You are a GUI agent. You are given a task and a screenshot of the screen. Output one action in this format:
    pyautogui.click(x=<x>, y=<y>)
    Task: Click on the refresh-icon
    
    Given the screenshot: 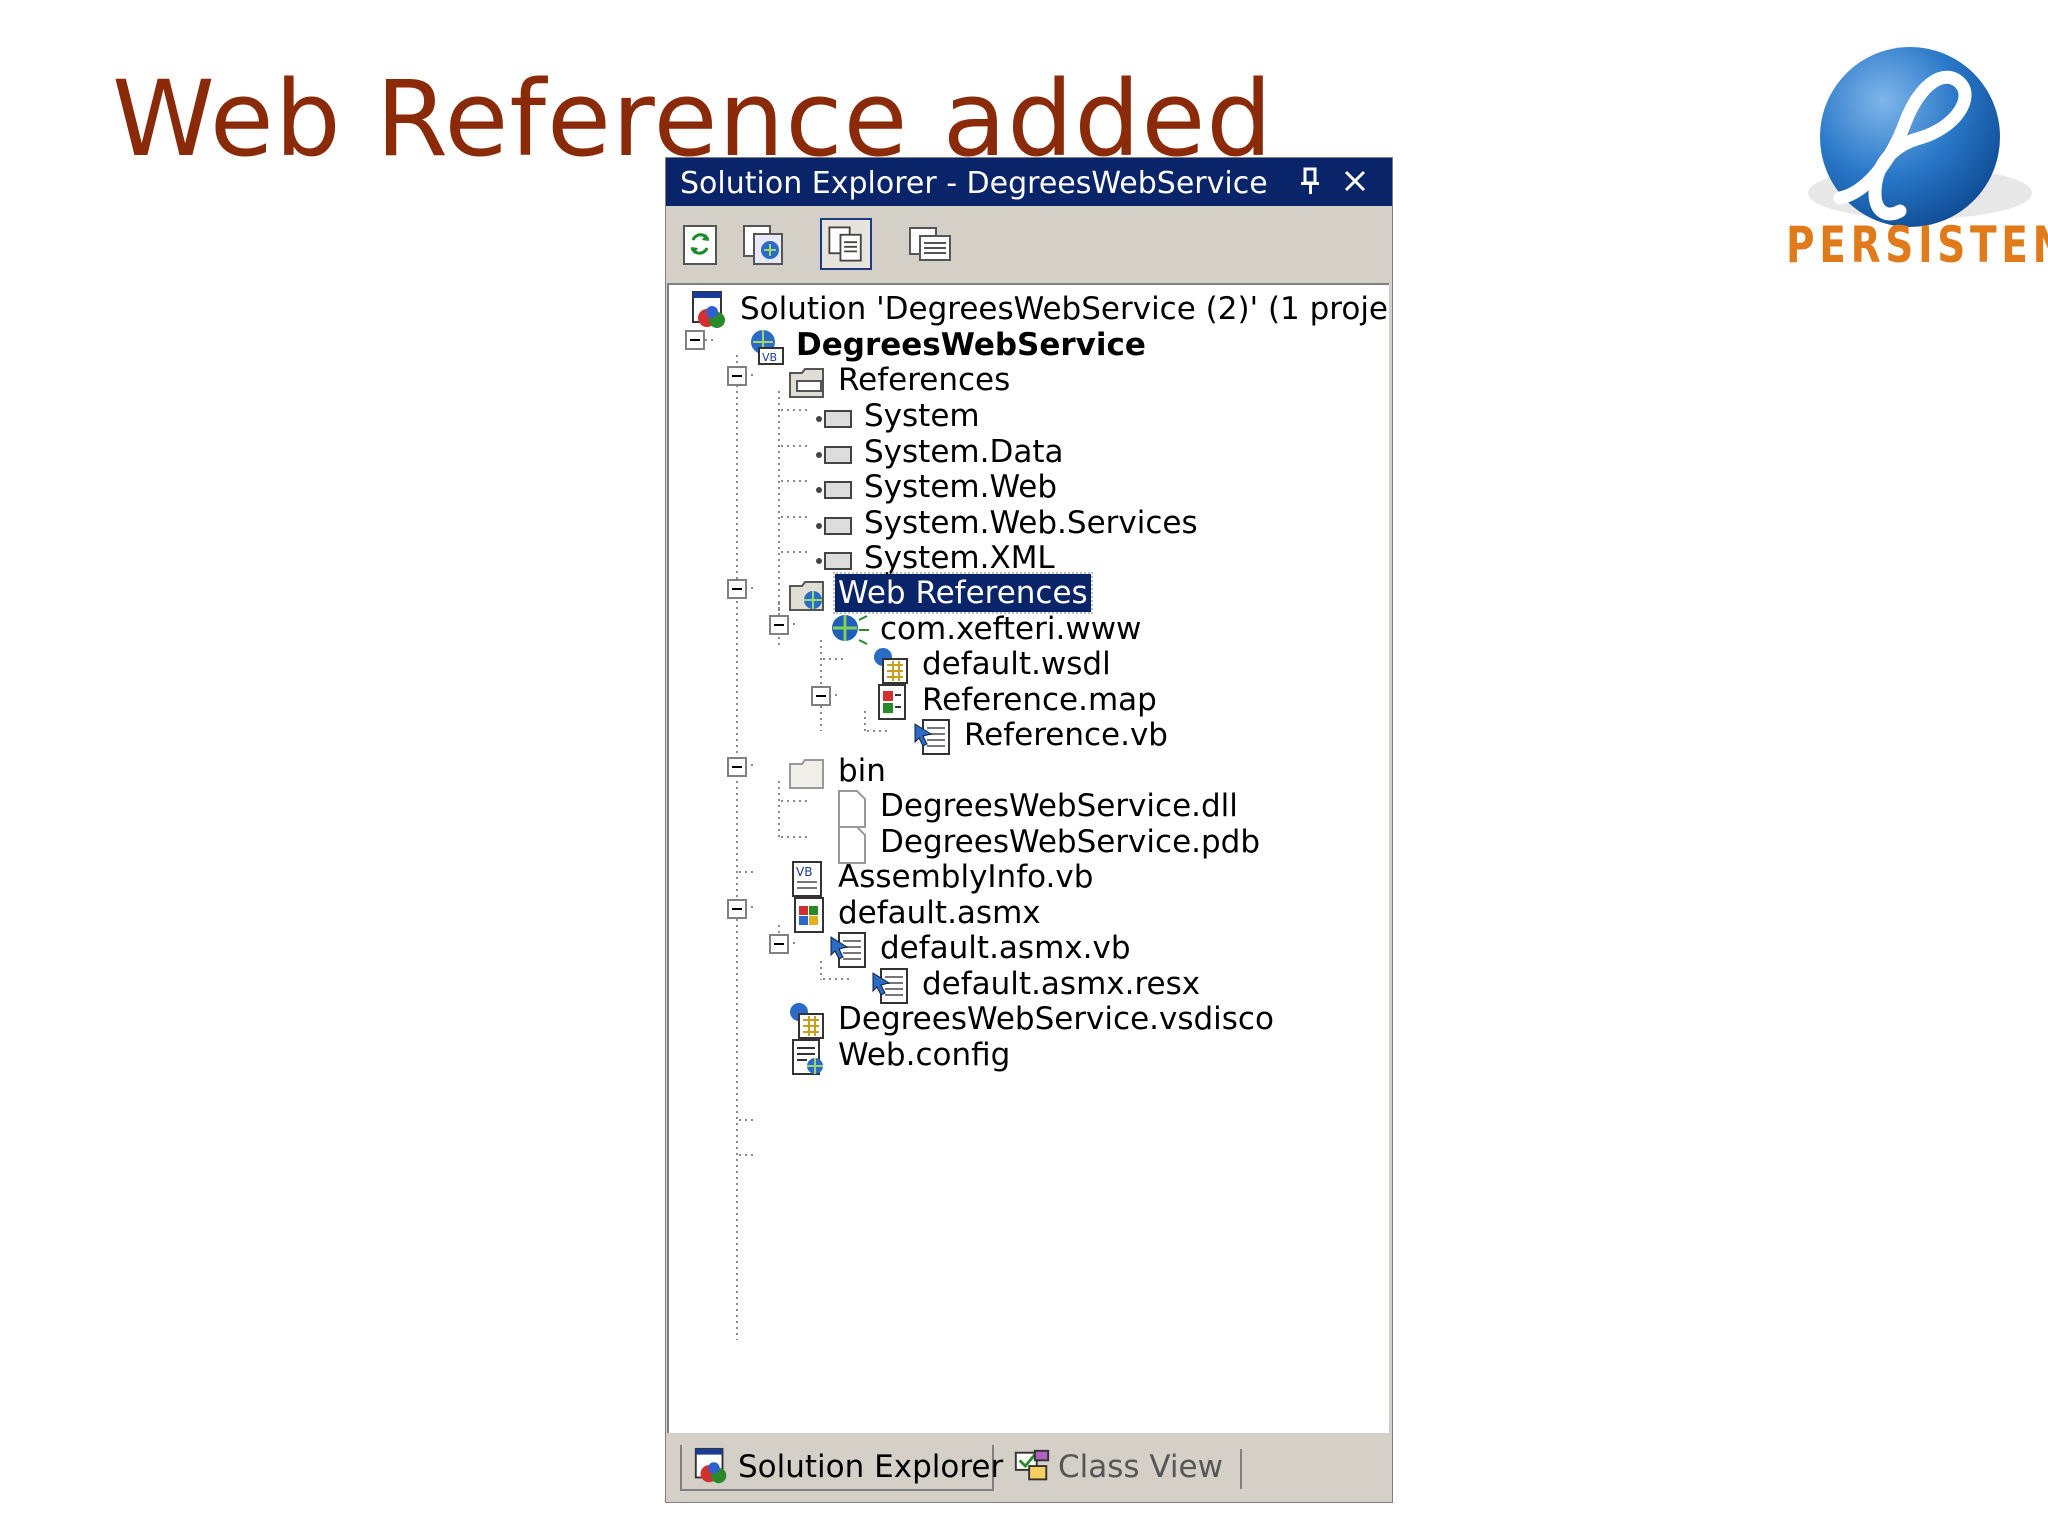 What is the action you would take?
    pyautogui.click(x=702, y=244)
    